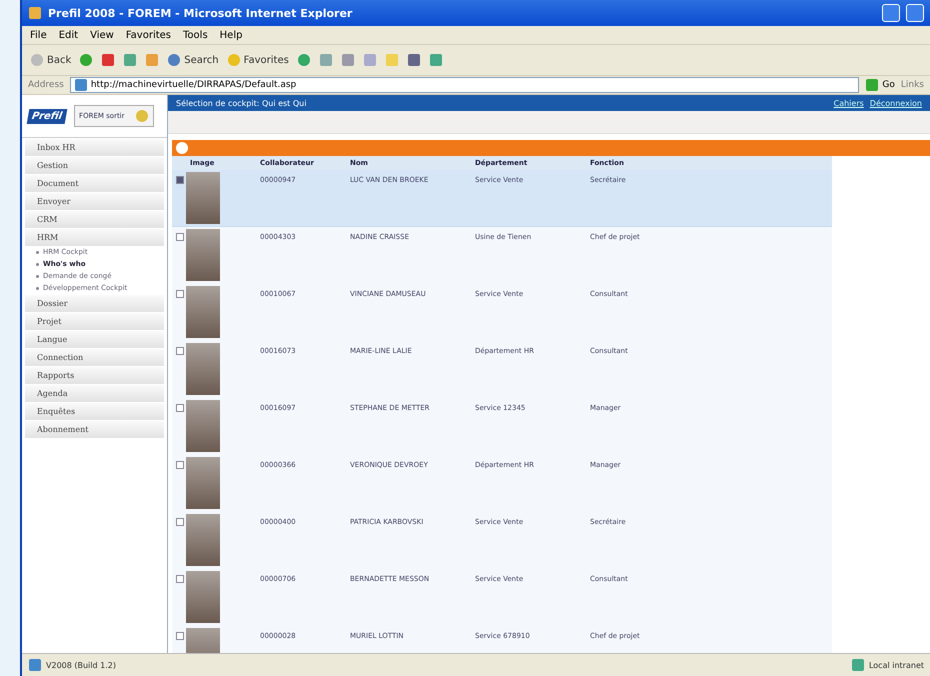 The width and height of the screenshot is (930, 676). I want to click on sidebar-item: Enquêtes, so click(94, 411).